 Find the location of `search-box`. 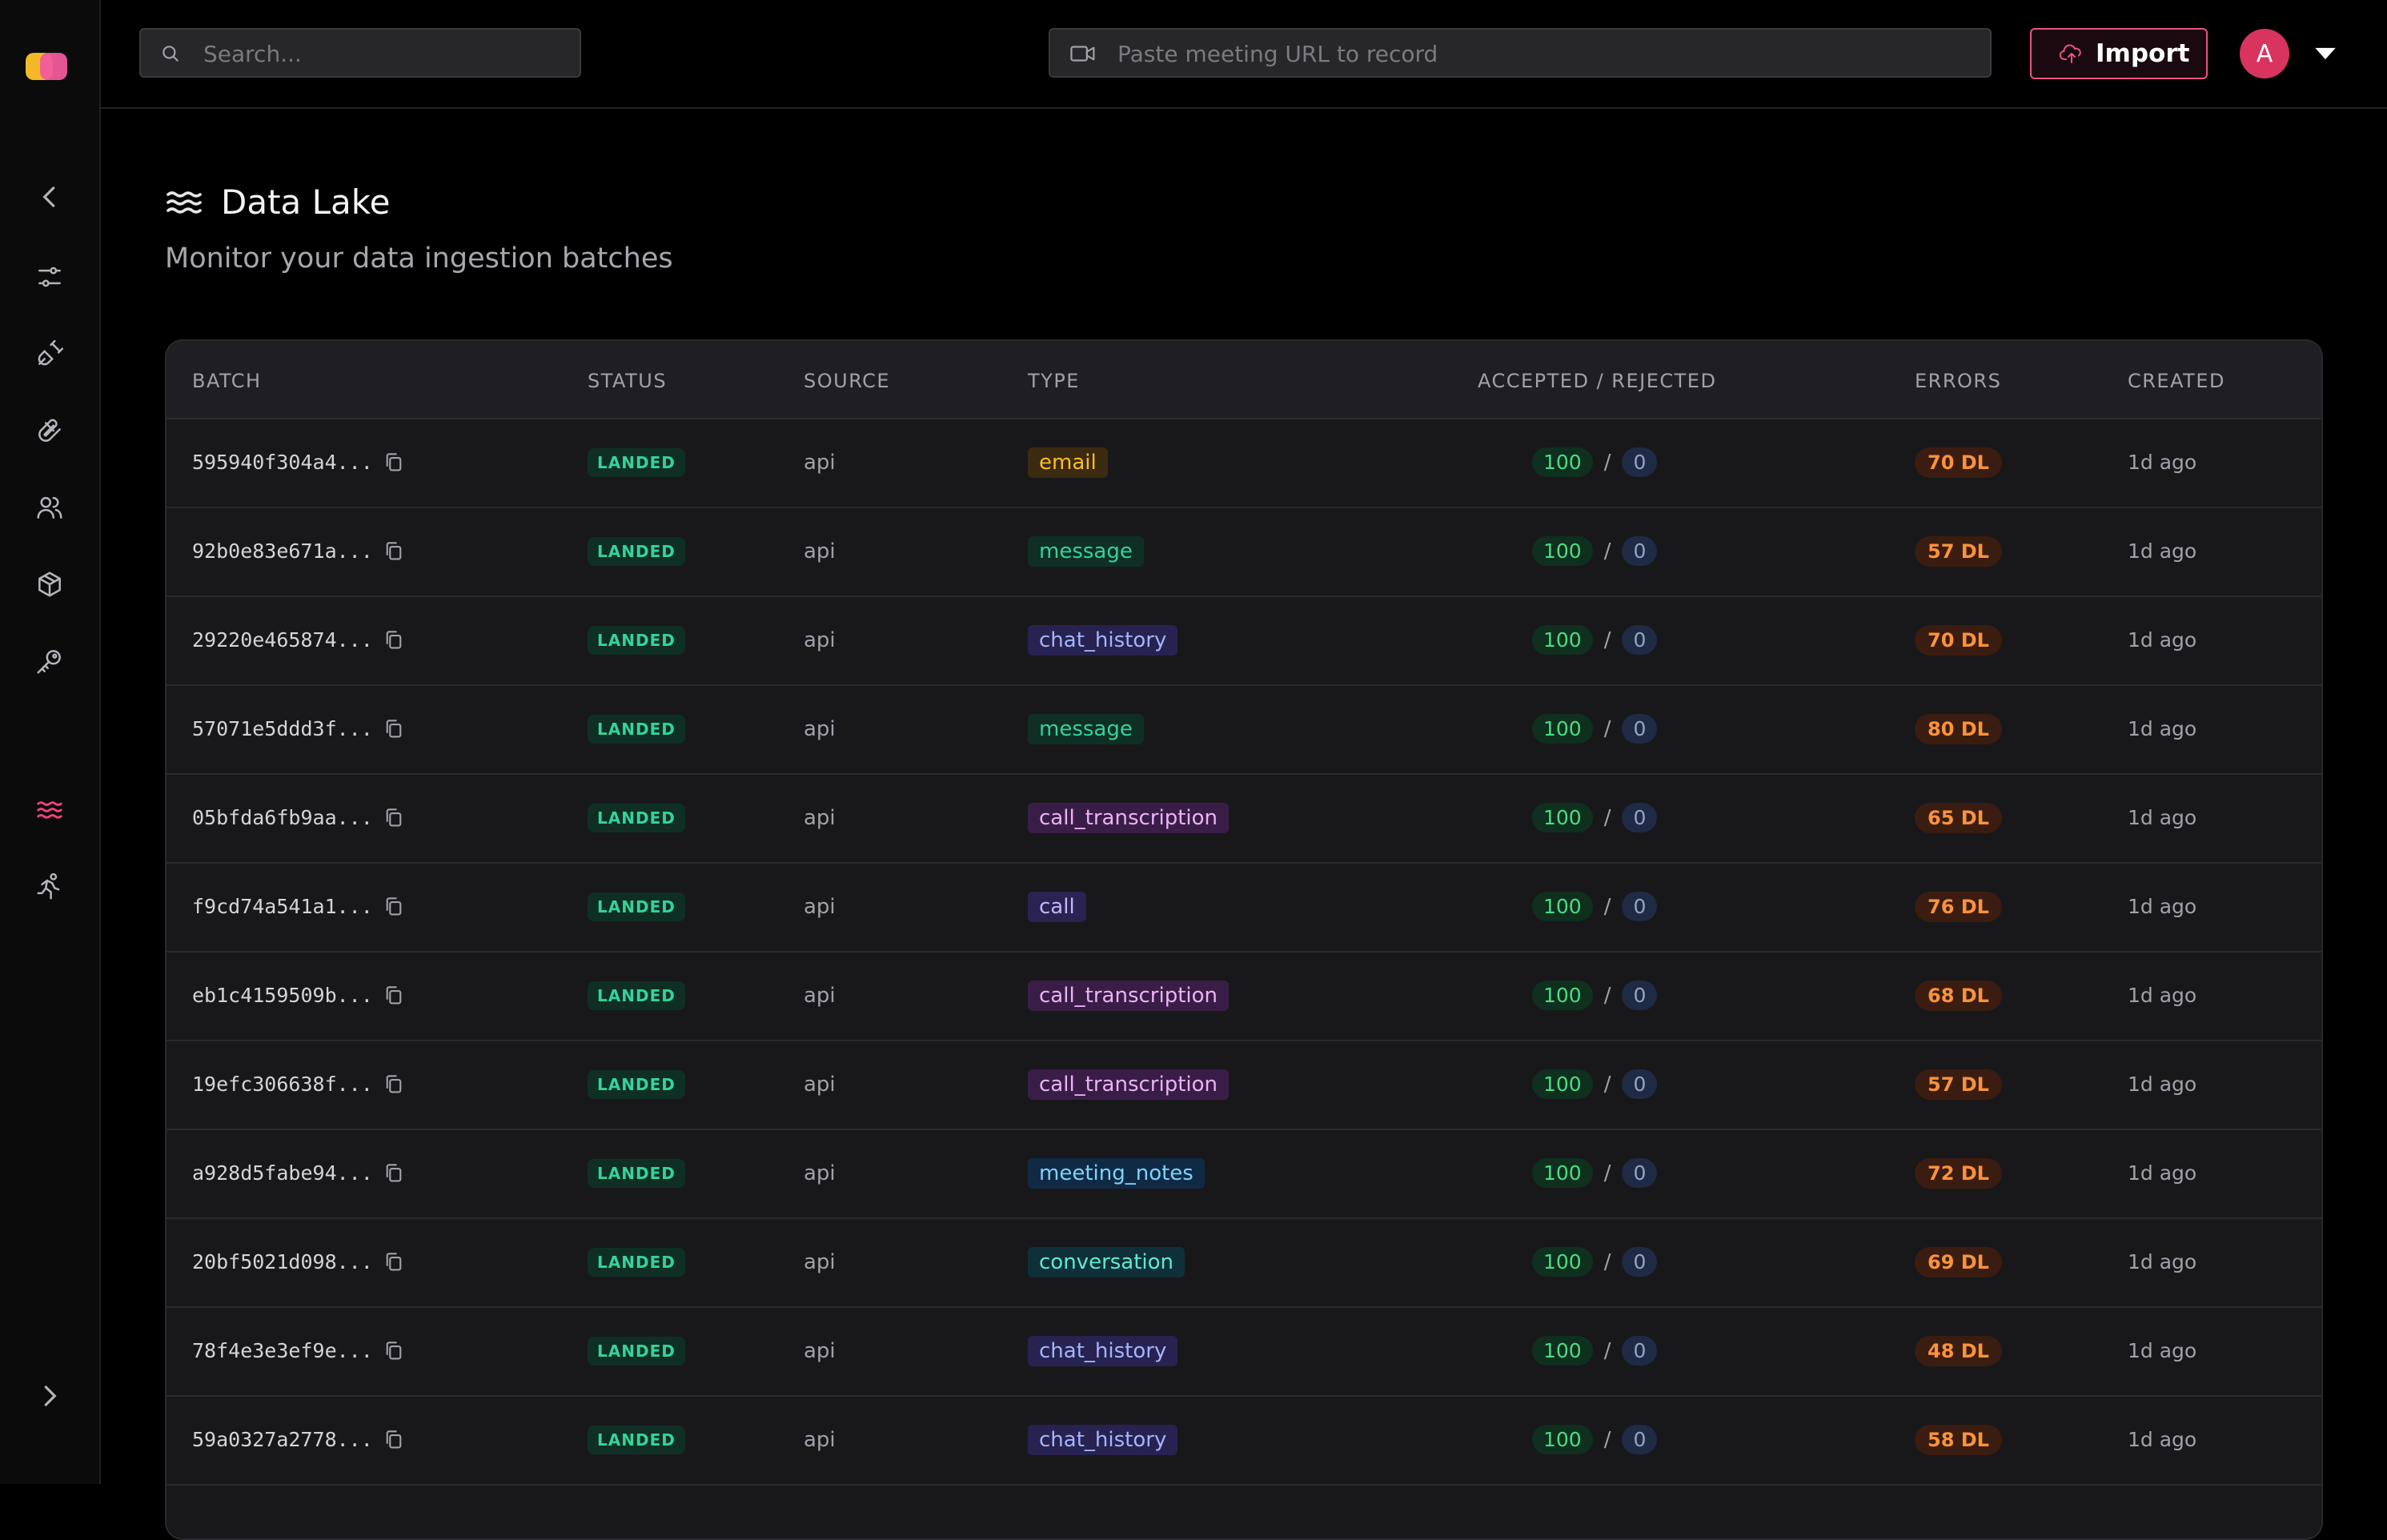

search-box is located at coordinates (360, 53).